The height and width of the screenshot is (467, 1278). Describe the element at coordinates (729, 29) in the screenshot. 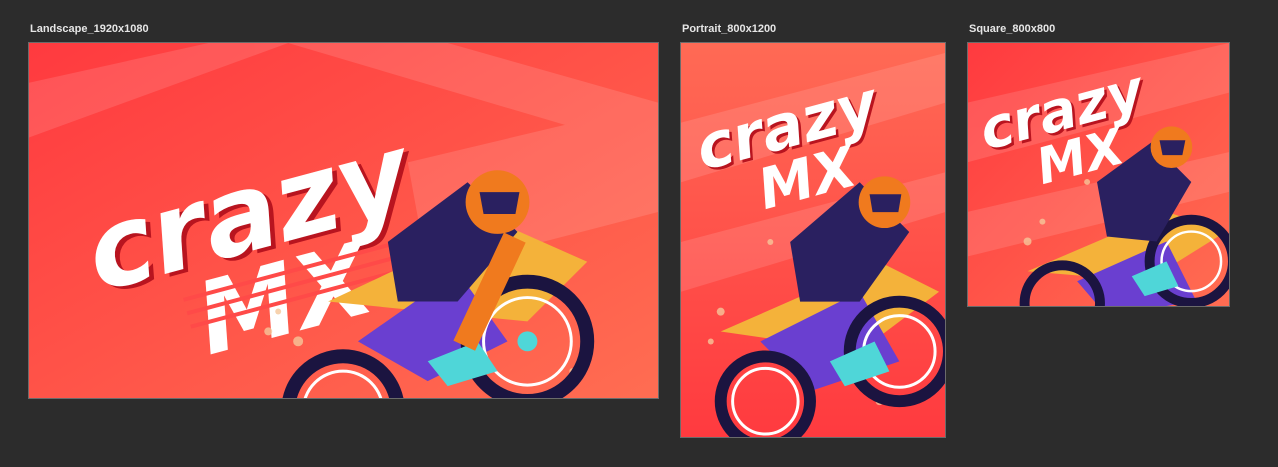

I see `frame-label-portrait: Portrait_800x1200` at that location.